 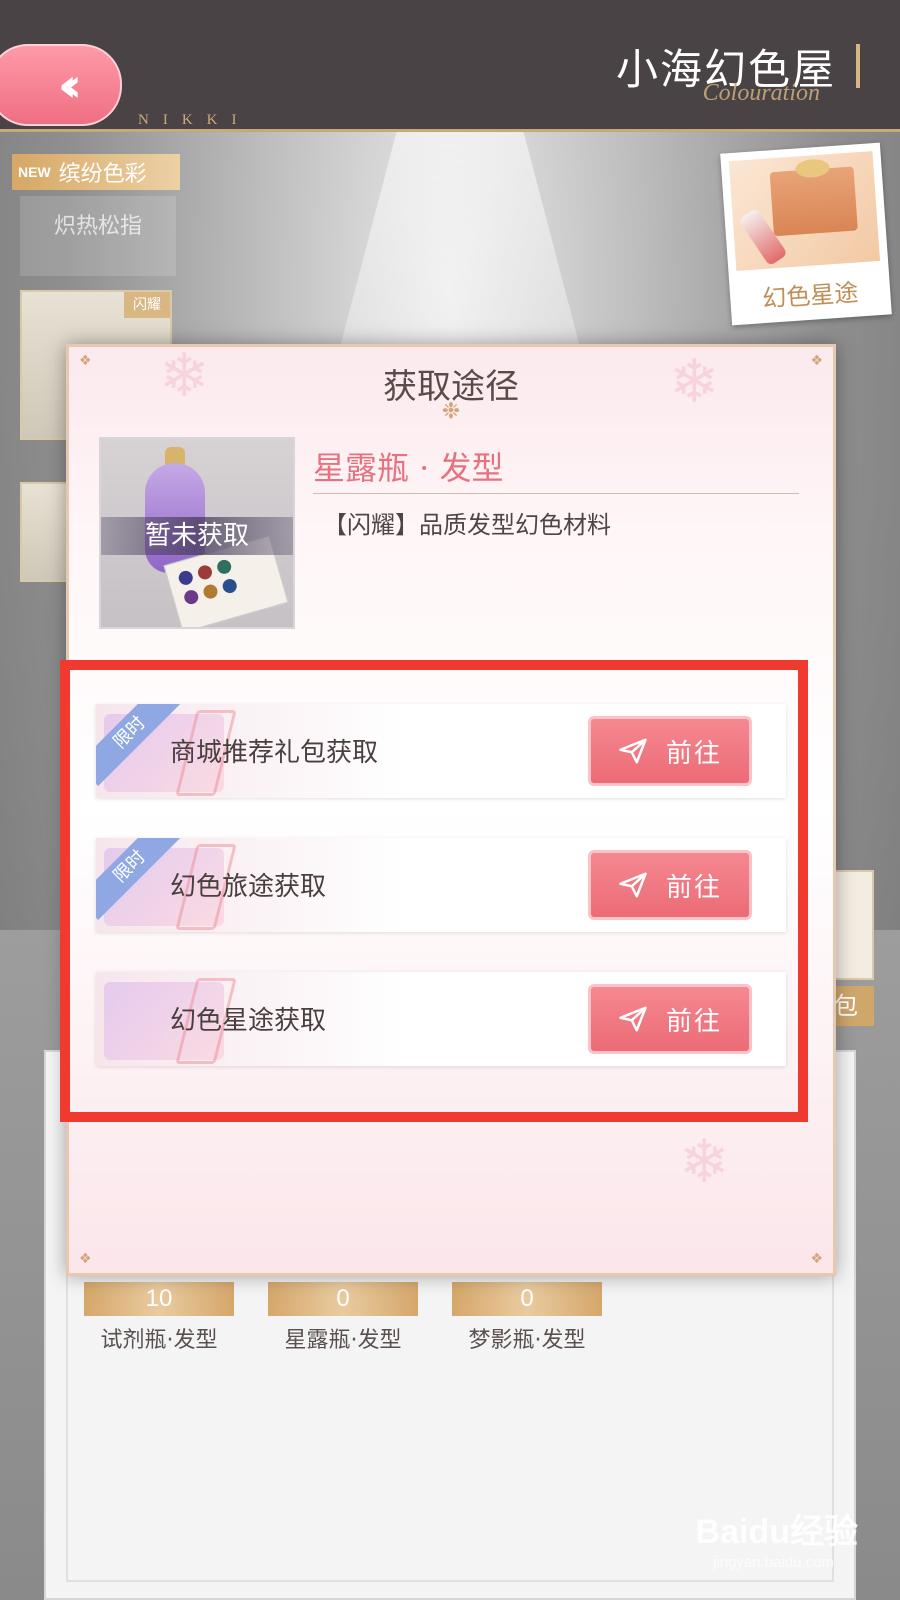 I want to click on counter-dream-bottle: 0 梦影瓶·发型, so click(x=527, y=1318).